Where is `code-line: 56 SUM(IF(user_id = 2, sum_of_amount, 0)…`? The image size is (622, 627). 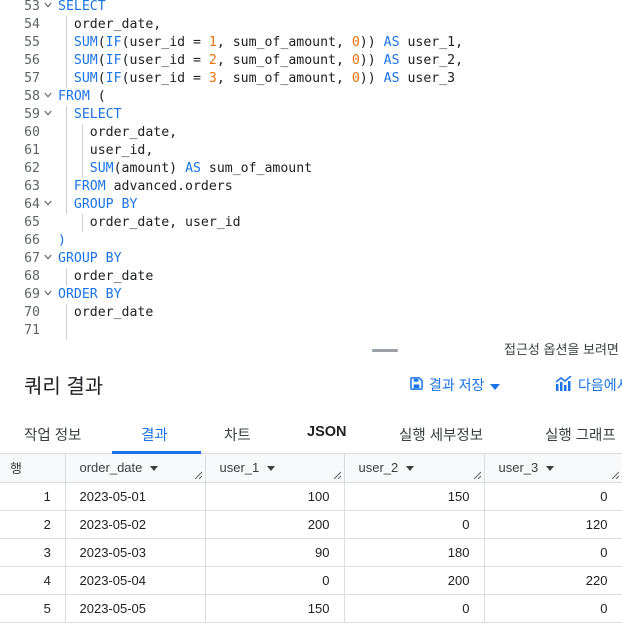
code-line: 56 SUM(IF(user_id = 2, sum_of_amount, 0)… is located at coordinates (311, 61).